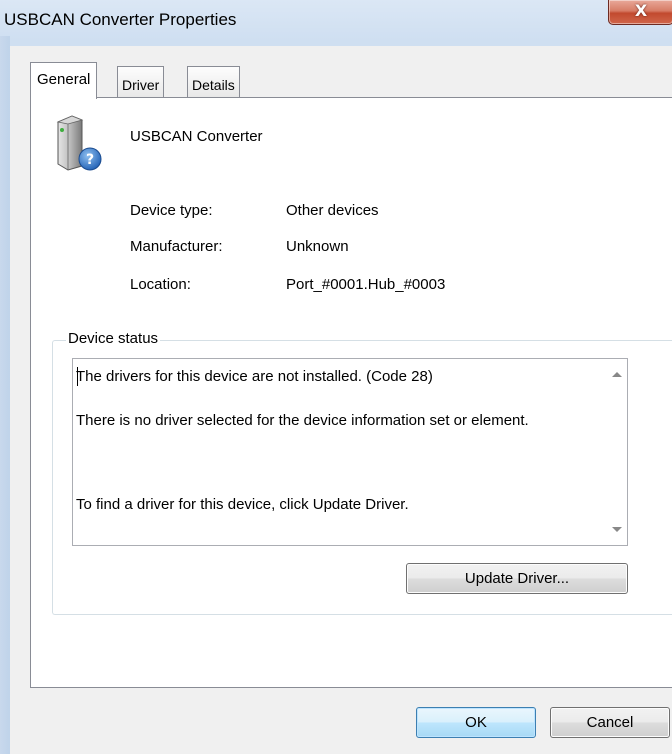 The image size is (672, 754). I want to click on cancel-button: Cancel, so click(610, 722).